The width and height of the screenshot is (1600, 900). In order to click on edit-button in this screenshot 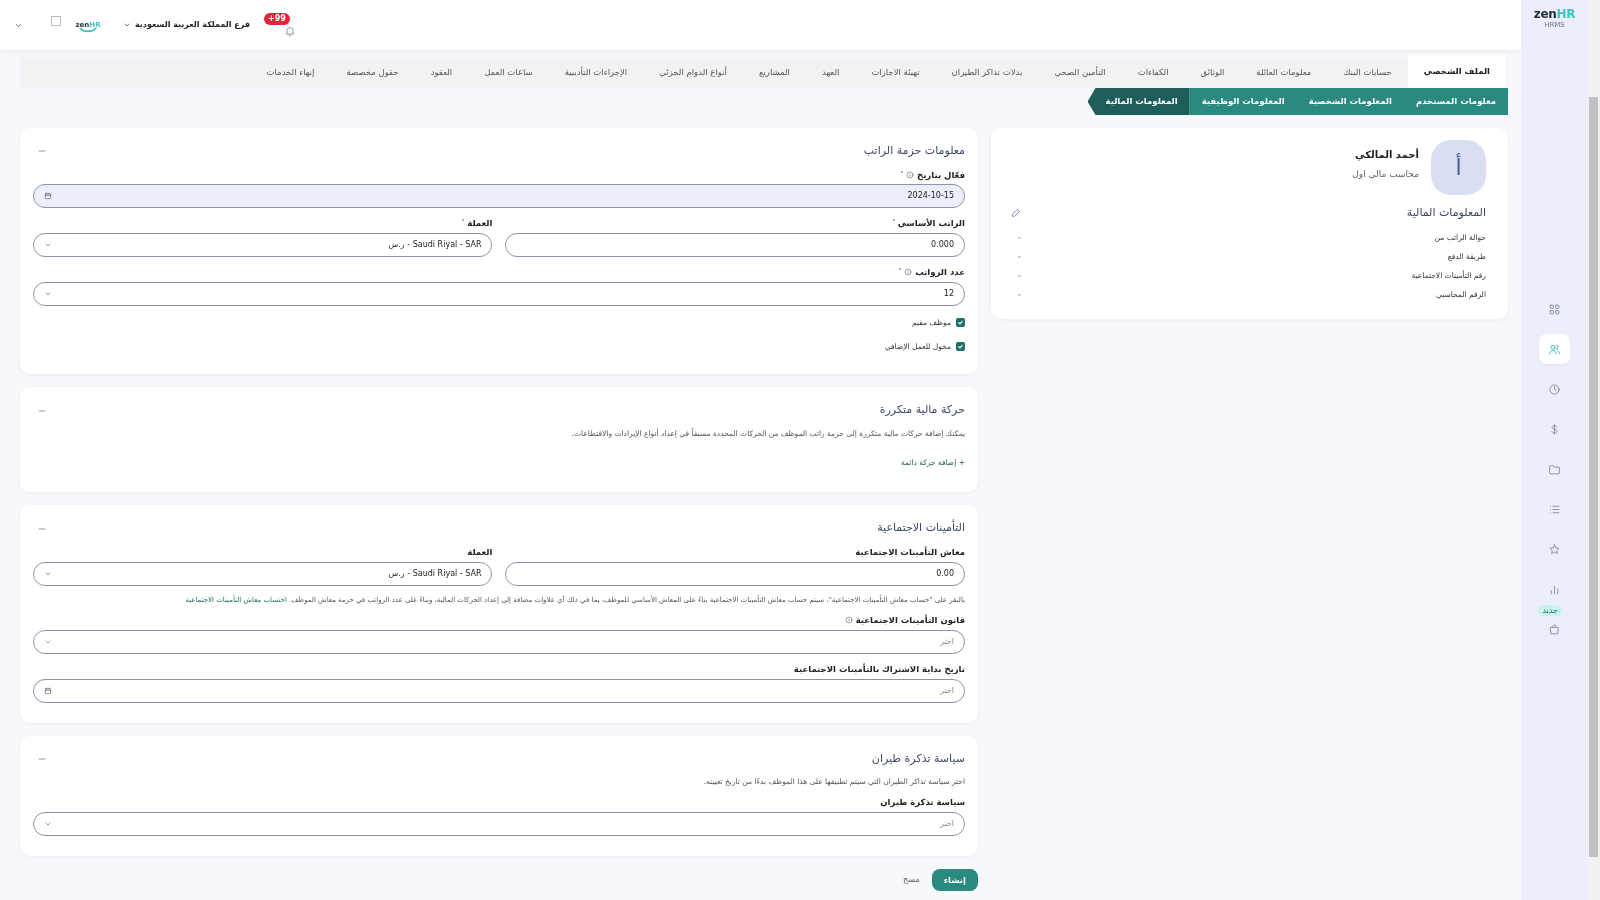, I will do `click(1016, 213)`.